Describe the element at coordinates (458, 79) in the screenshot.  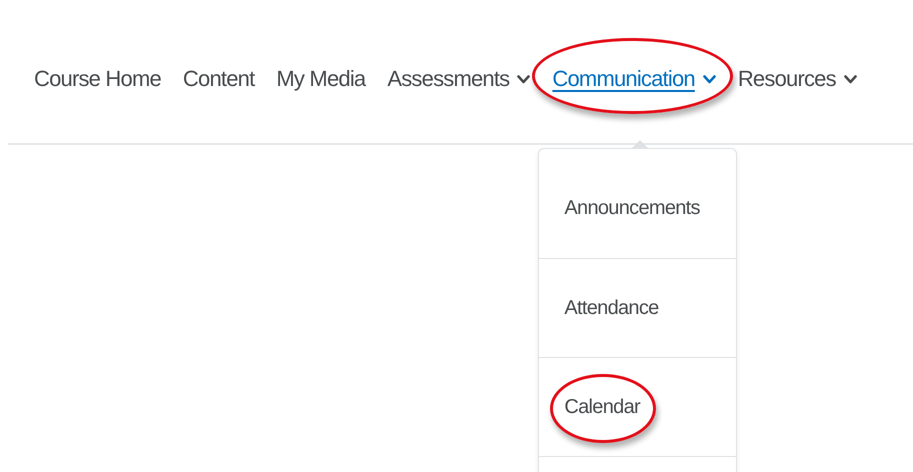
I see `nav-link: Assessments` at that location.